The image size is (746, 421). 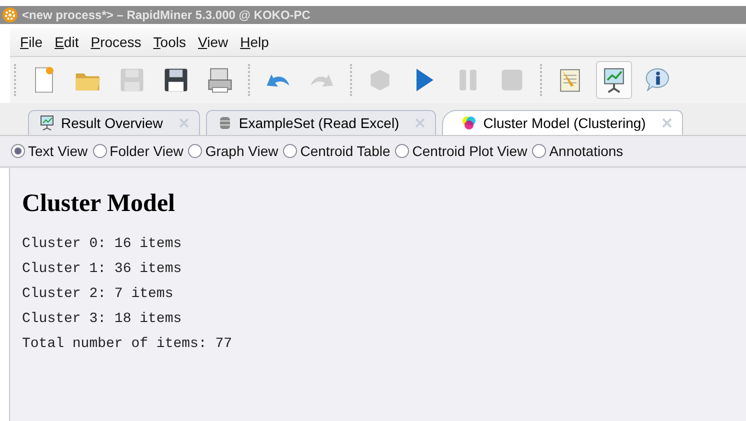 What do you see at coordinates (102, 269) in the screenshot?
I see `text-line: Cluster 1: 36 items` at bounding box center [102, 269].